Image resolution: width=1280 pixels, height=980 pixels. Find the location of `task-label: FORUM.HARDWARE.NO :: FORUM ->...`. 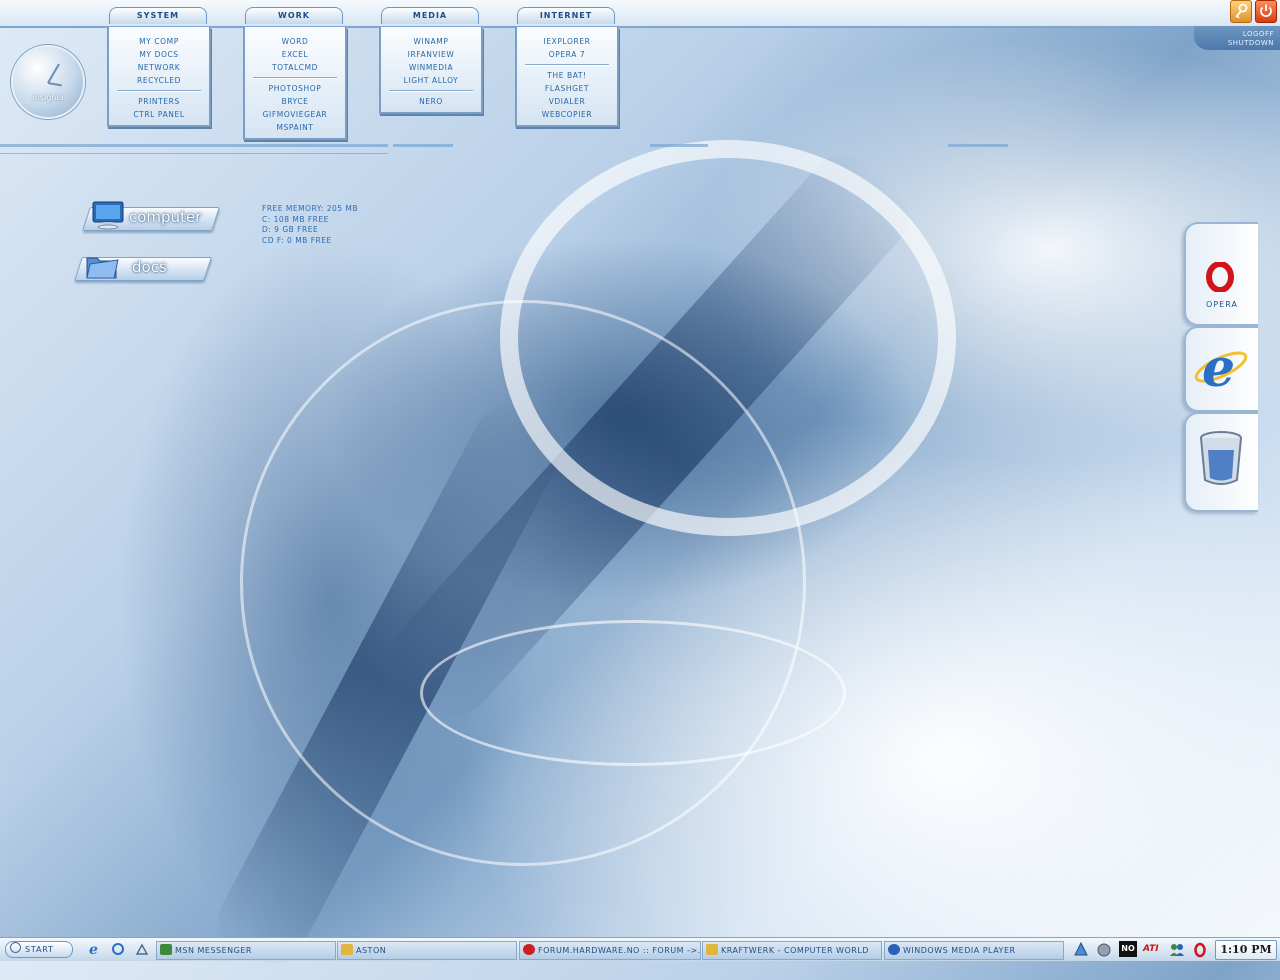

task-label: FORUM.HARDWARE.NO :: FORUM ->... is located at coordinates (619, 950).